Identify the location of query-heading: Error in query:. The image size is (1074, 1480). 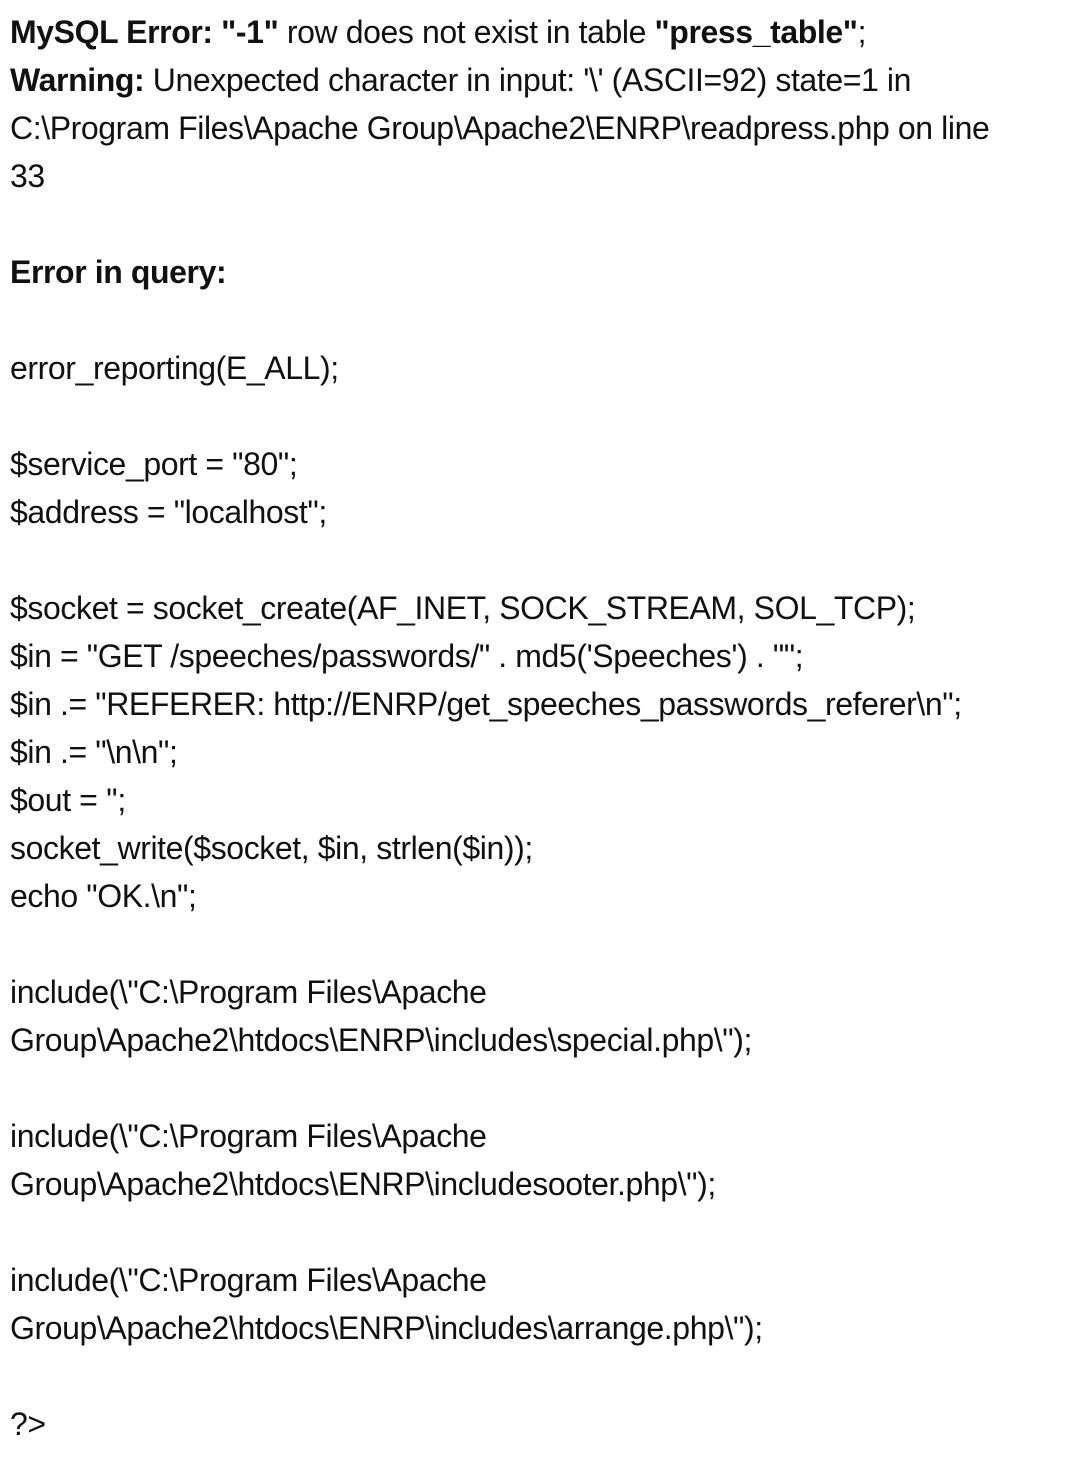
(537, 272).